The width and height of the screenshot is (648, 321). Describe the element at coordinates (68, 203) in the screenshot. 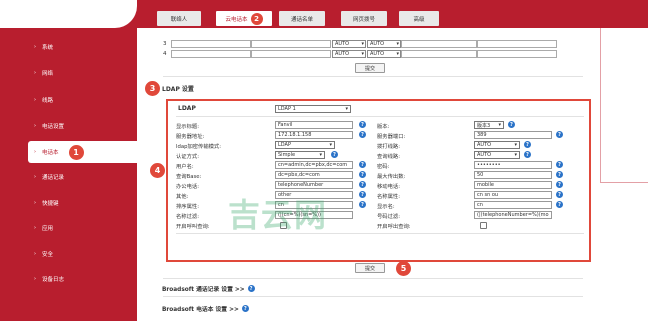

I see `sidebar-item-shortcuts: › 快捷键` at that location.